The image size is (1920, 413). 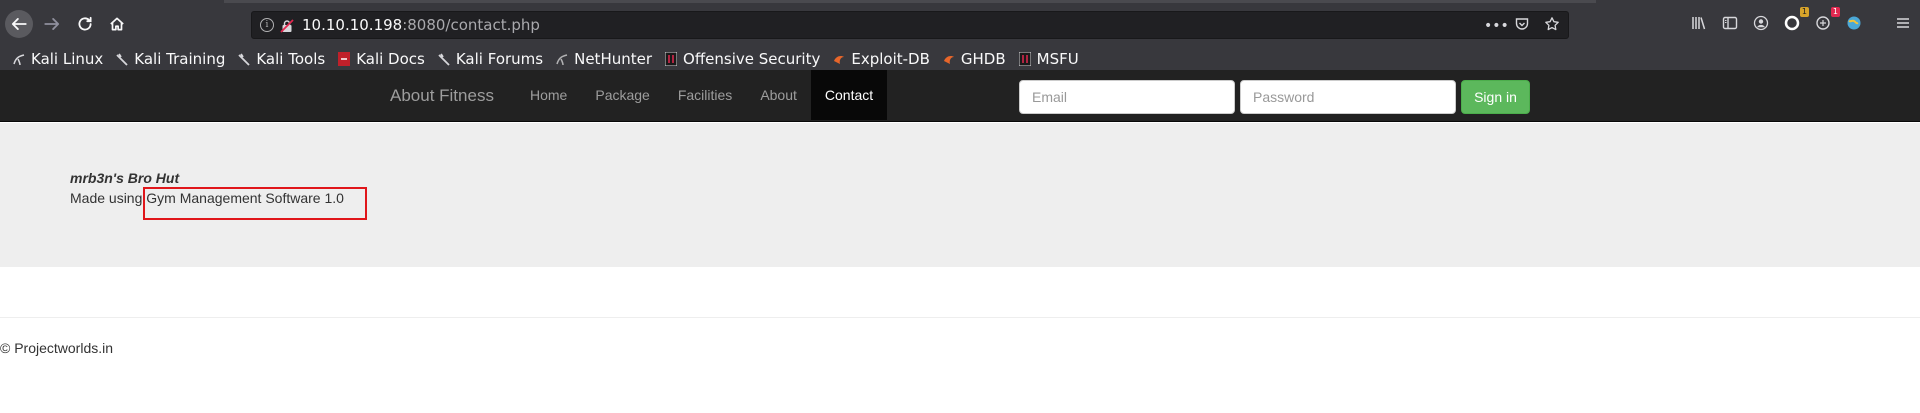 I want to click on ghdb-icon, so click(x=948, y=60).